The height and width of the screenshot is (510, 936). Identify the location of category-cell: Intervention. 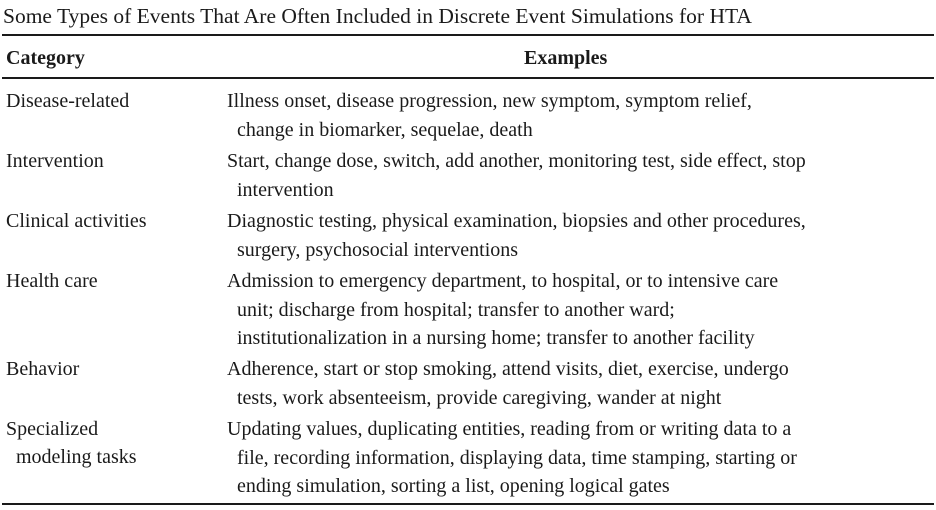
(108, 161).